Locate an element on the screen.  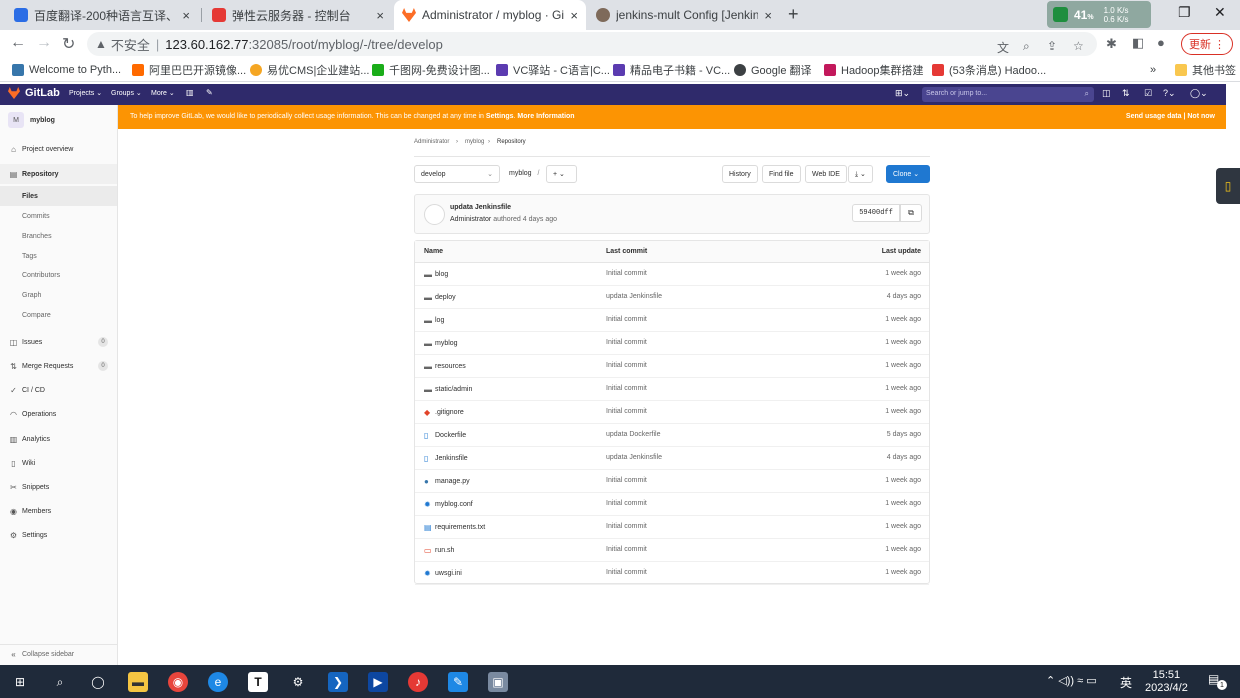
notes-icon: ✎ is located at coordinates (458, 682).